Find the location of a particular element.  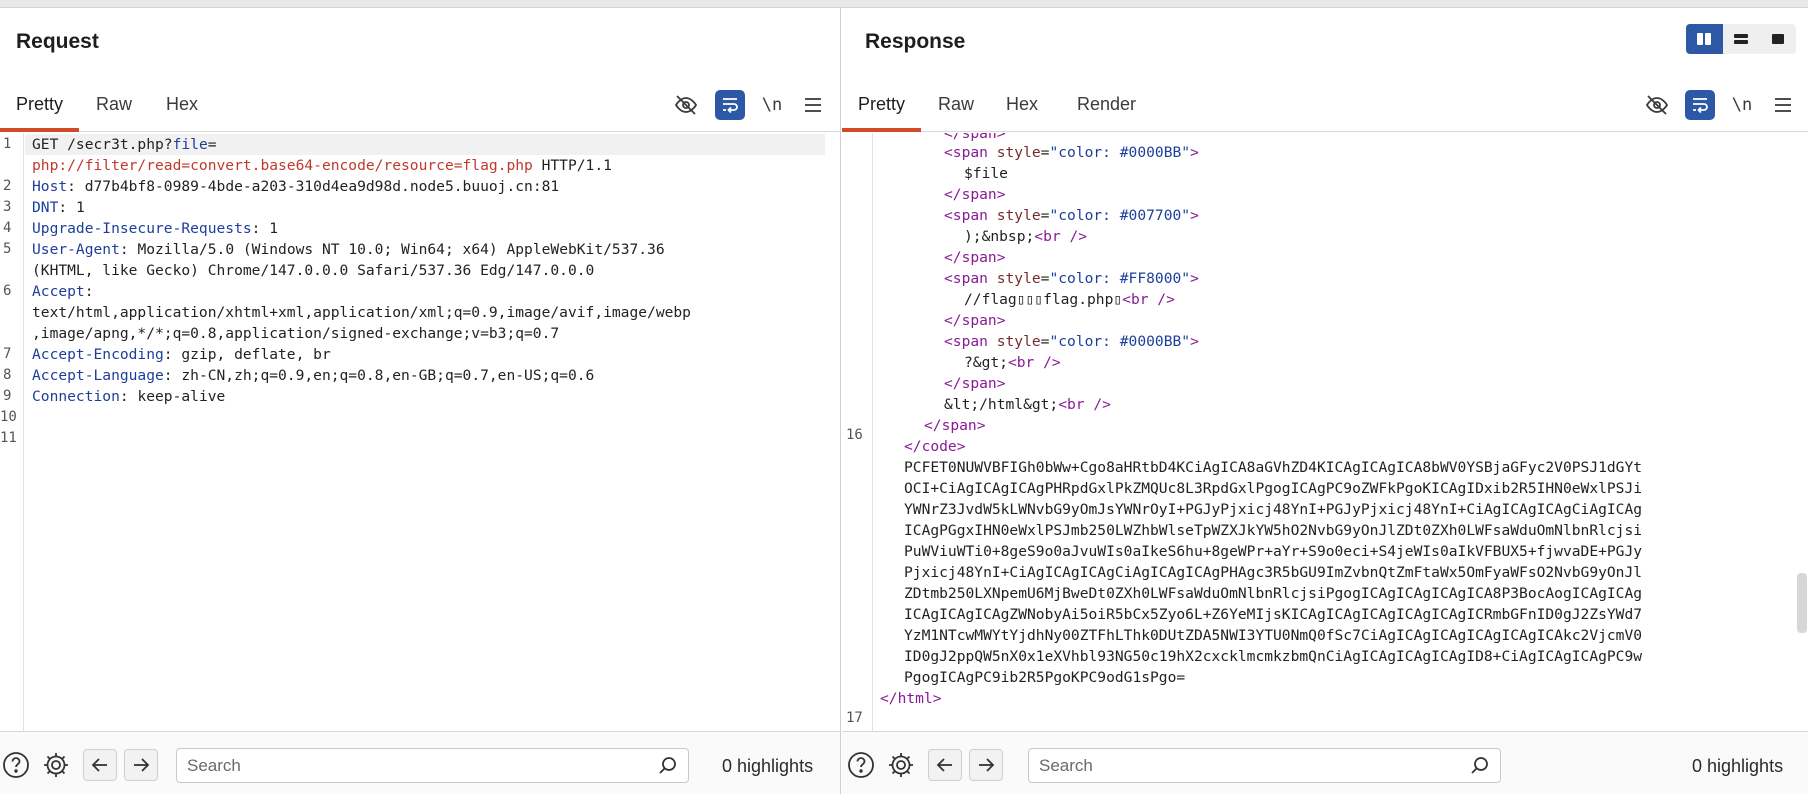

response-highlights-count: 0 highlights is located at coordinates (1738, 766).